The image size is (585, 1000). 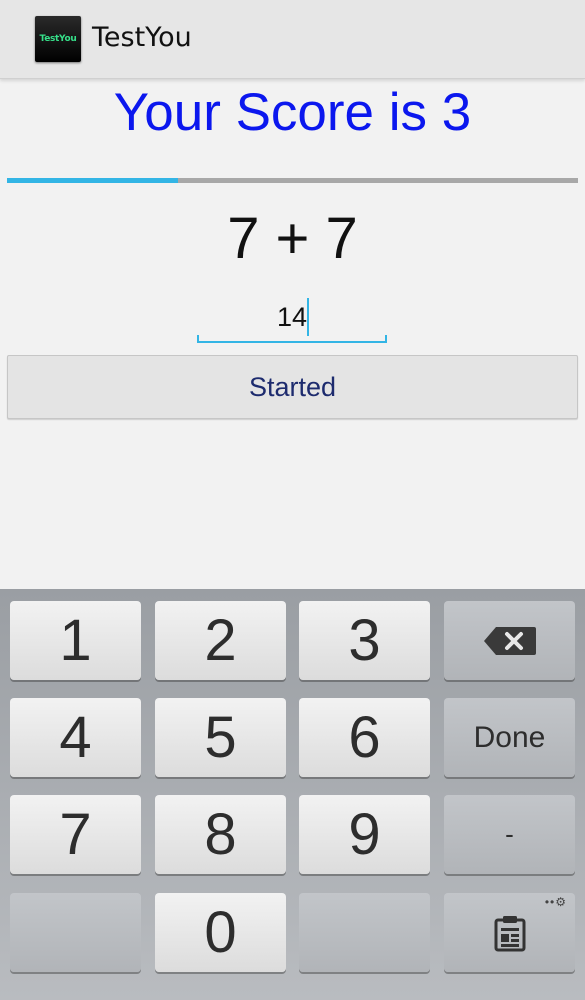 I want to click on key-3: 3, so click(x=364, y=640).